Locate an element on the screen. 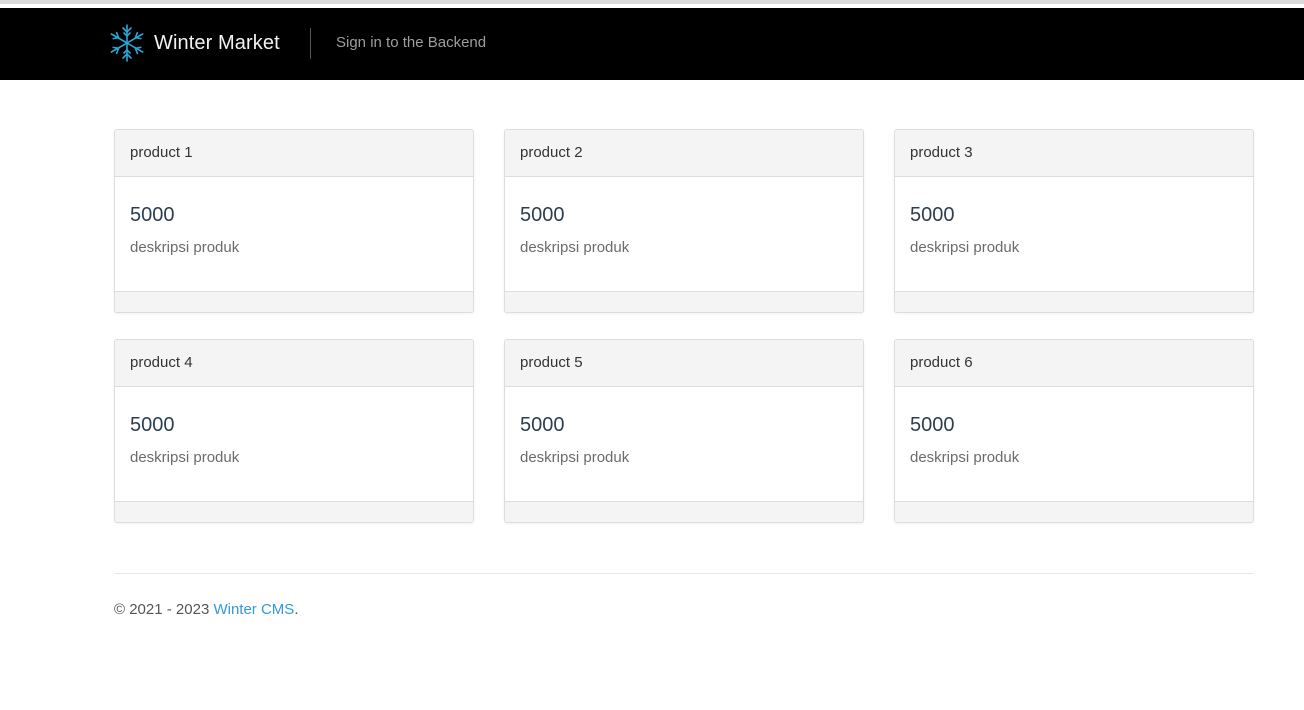 Image resolution: width=1304 pixels, height=710 pixels. product-card: product 6 5000 deskripsi produk is located at coordinates (1074, 431).